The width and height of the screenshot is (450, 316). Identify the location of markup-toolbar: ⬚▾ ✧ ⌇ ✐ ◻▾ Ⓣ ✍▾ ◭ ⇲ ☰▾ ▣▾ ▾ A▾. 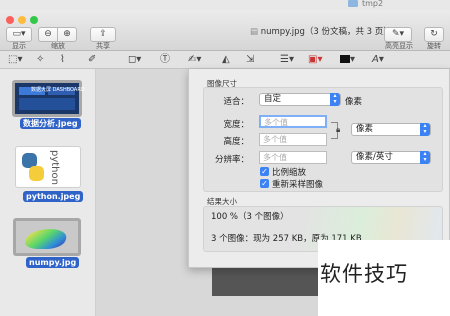
(225, 60).